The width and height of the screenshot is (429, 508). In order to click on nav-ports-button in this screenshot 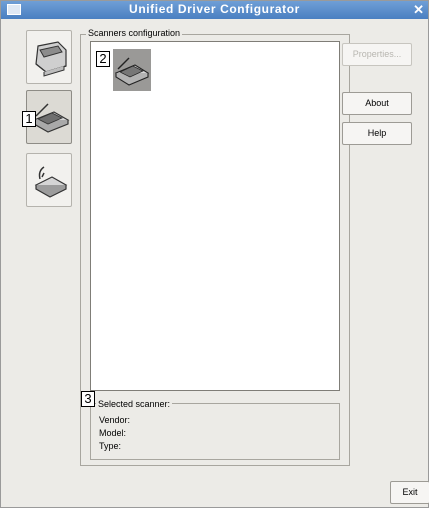, I will do `click(49, 180)`.